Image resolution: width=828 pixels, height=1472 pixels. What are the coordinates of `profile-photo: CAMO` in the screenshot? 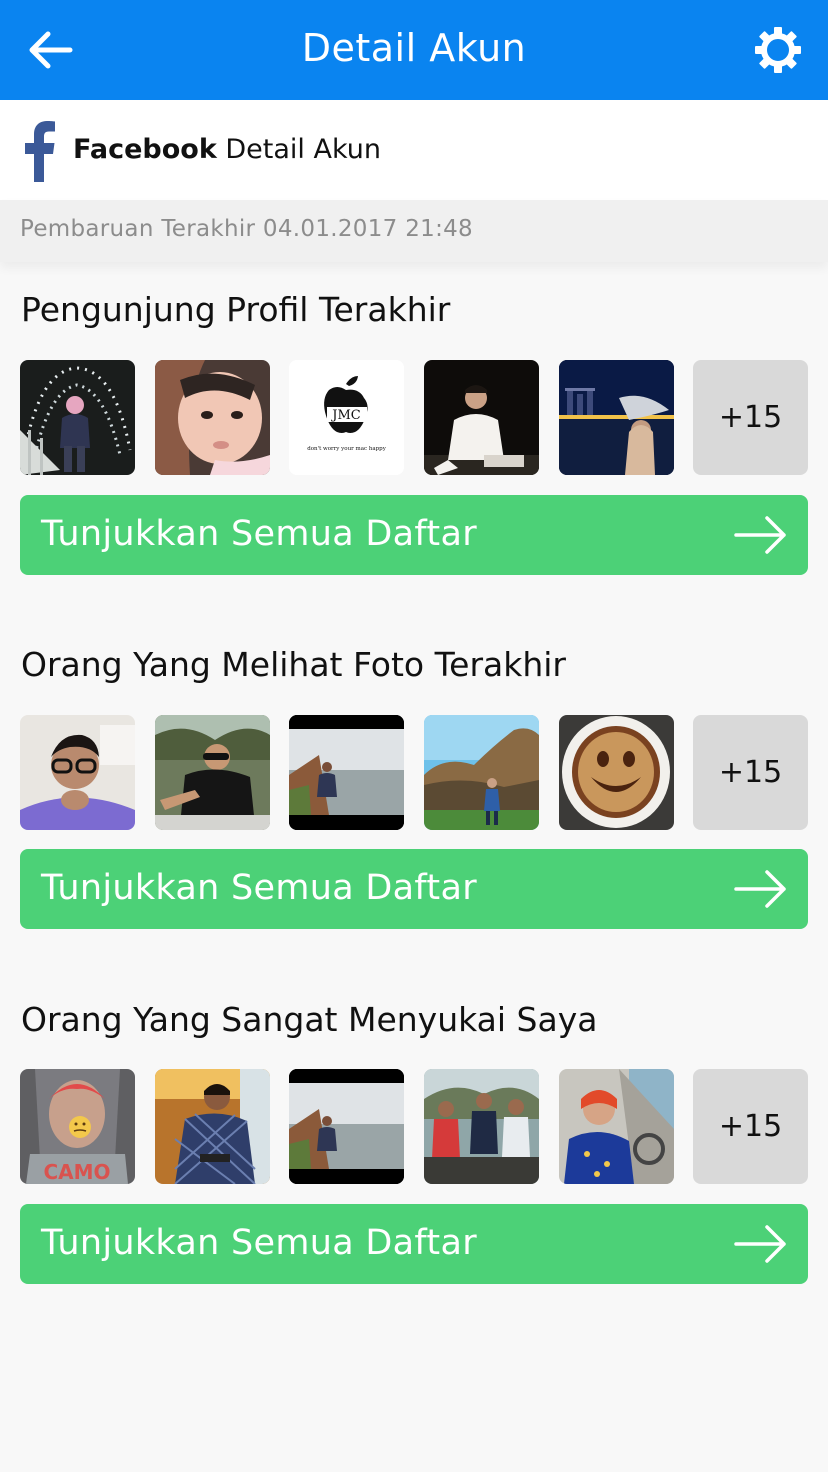 It's located at (77, 1126).